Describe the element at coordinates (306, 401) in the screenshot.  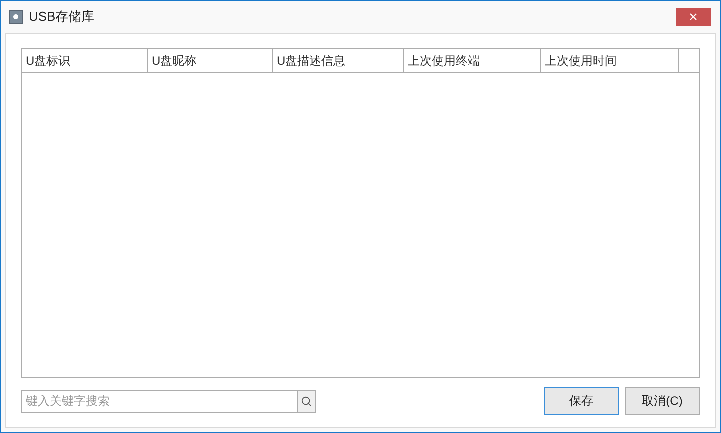
I see `search-icon` at that location.